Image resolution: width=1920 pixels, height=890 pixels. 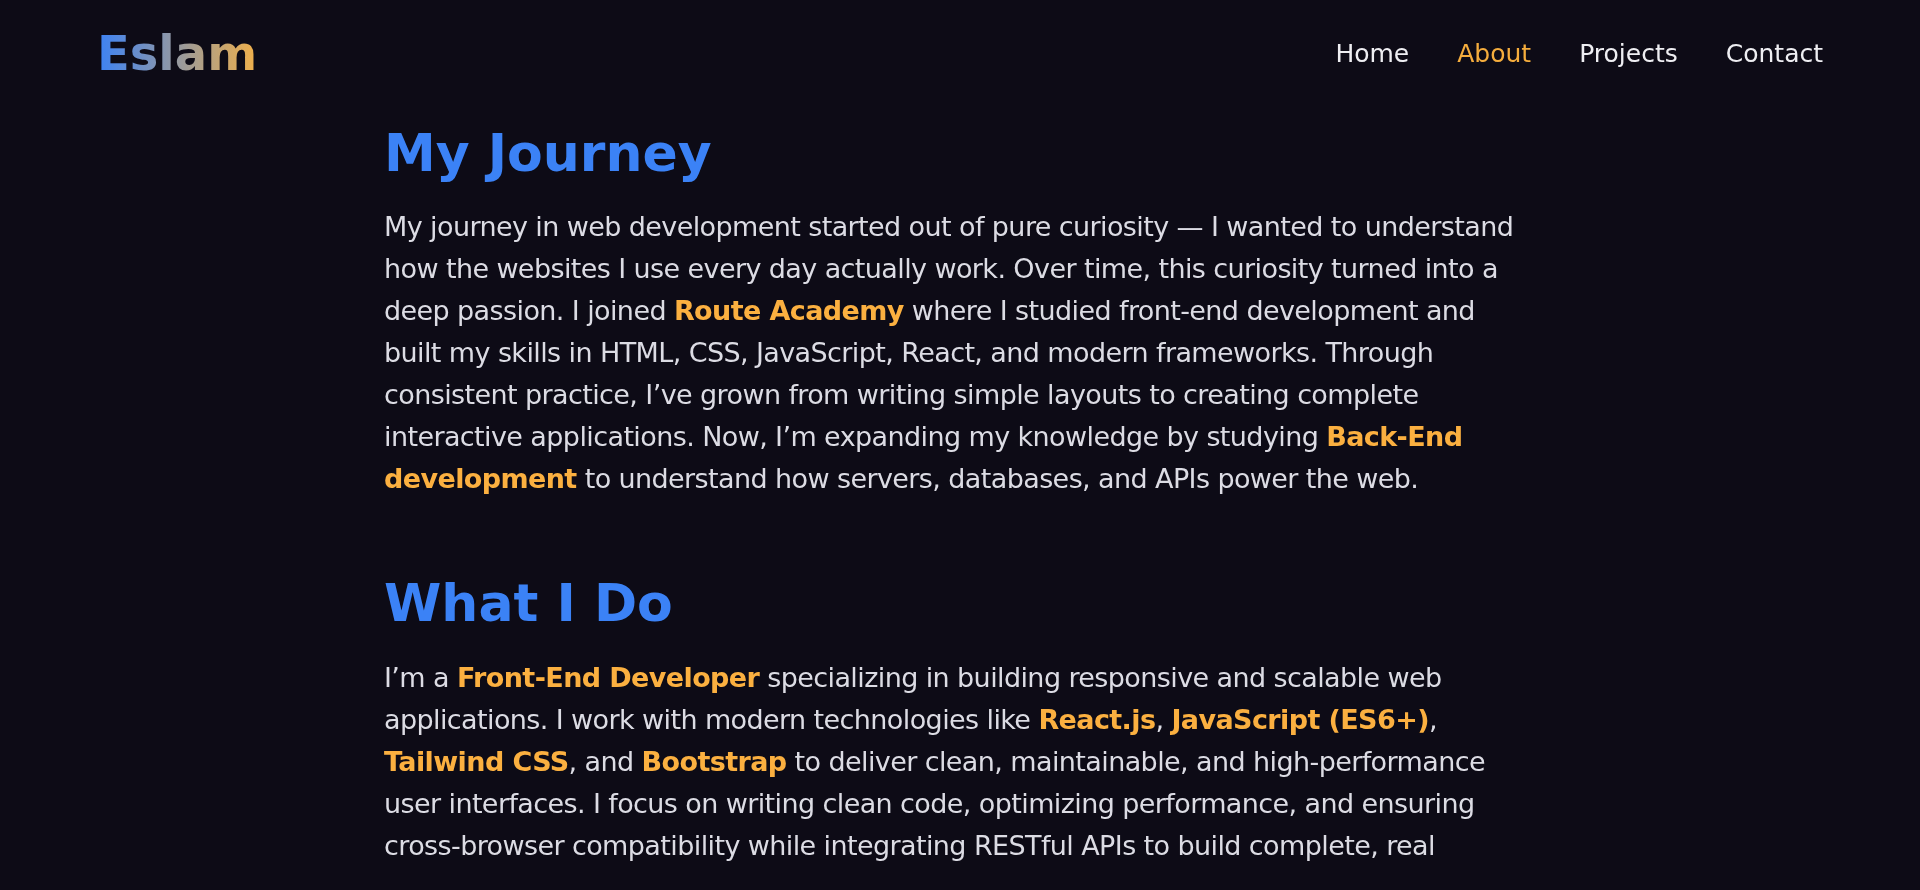 I want to click on section-heading: What I Do, so click(x=529, y=603).